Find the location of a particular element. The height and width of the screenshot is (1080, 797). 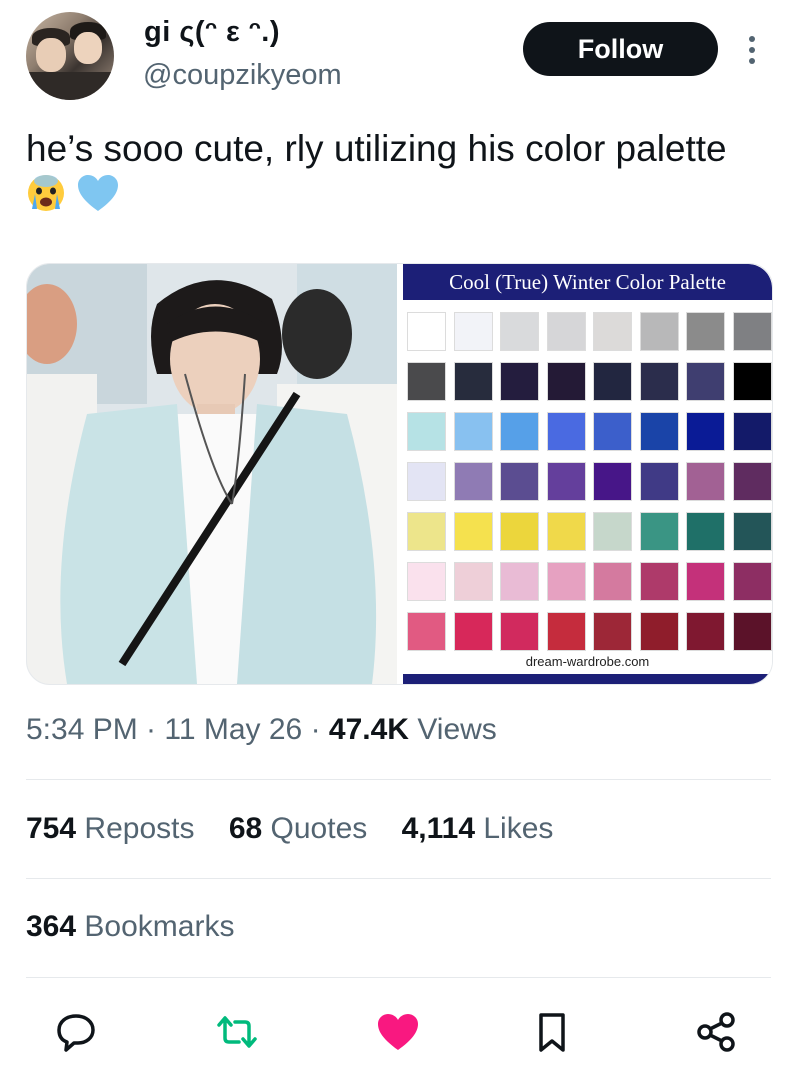

views-count: 47.4K is located at coordinates (368, 729).